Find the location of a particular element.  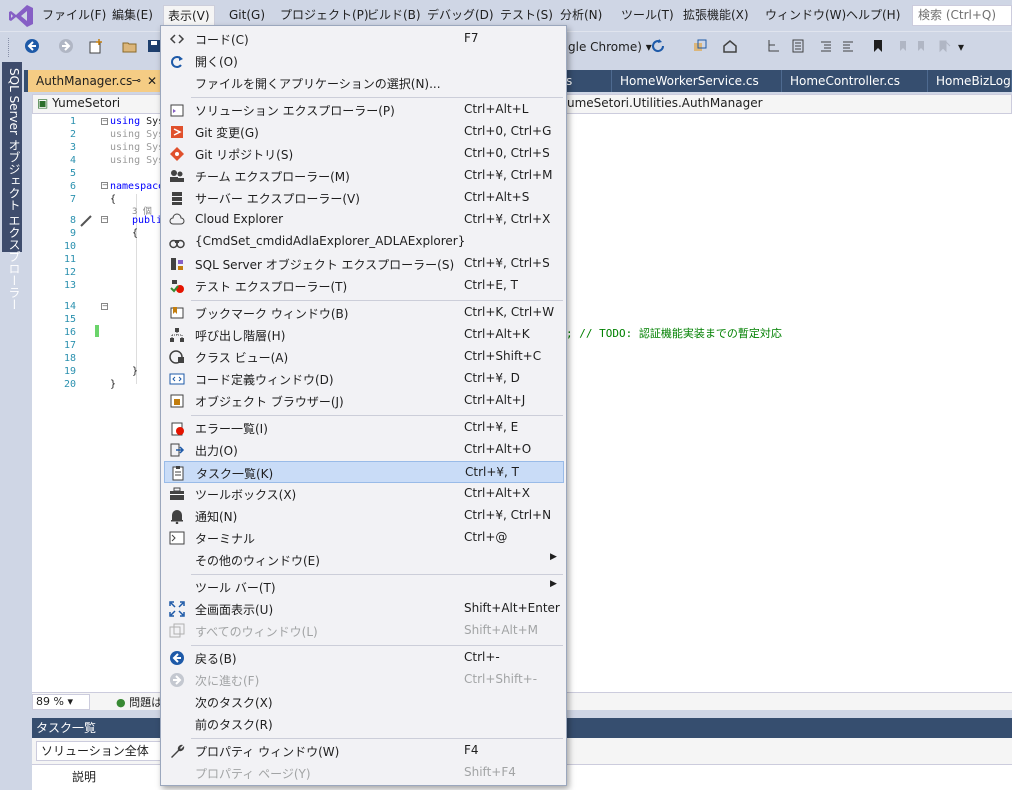

zoom-dropdown: 89 % ▾ is located at coordinates (61, 702).